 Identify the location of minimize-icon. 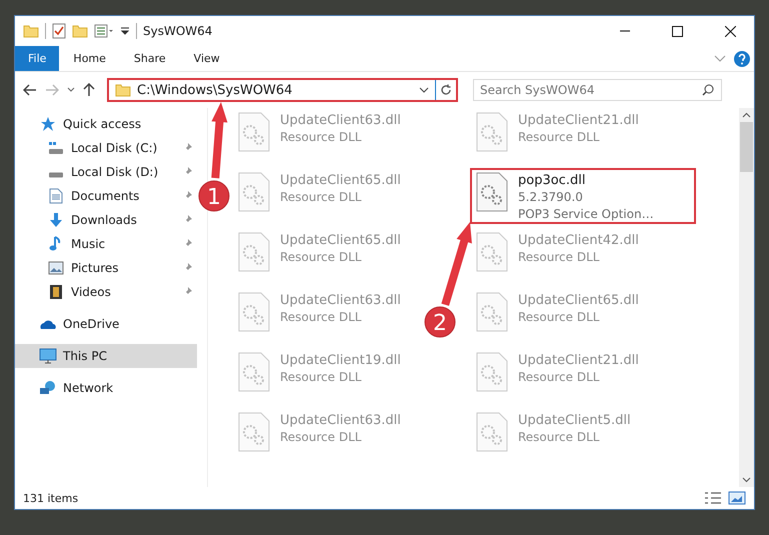
(625, 31).